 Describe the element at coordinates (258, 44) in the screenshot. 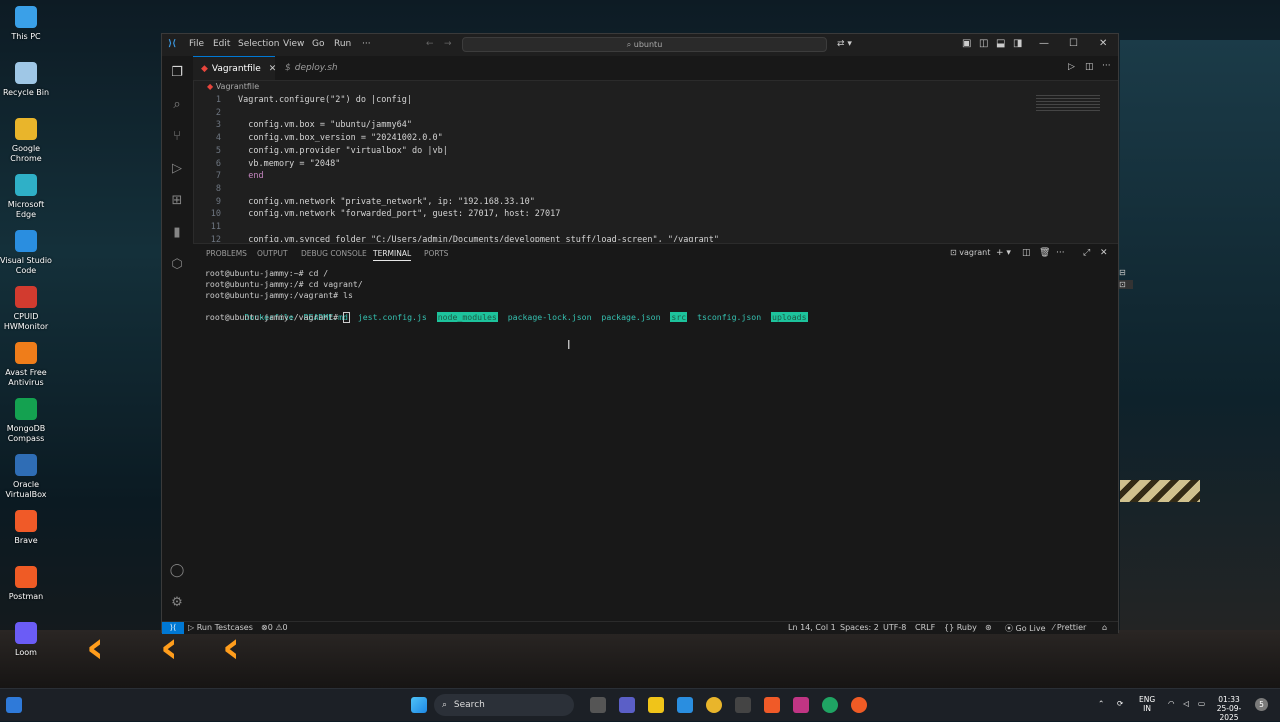

I see `menu-selection: Selection` at that location.